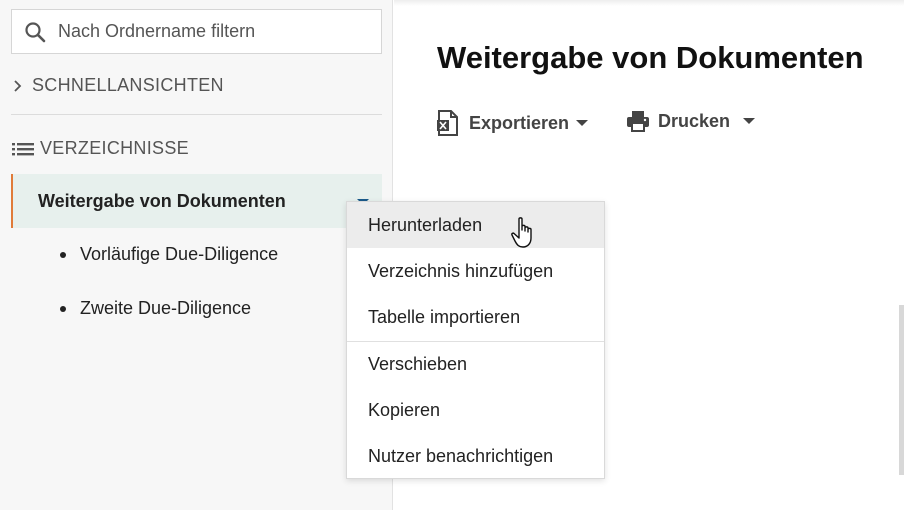 This screenshot has height=510, width=904. I want to click on tree-item-zweite: Zweite Due-Diligence, so click(155, 308).